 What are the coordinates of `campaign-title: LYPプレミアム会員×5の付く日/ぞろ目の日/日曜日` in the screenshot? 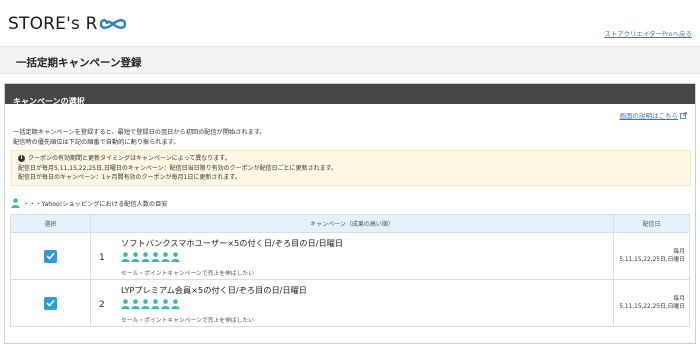 It's located at (214, 290).